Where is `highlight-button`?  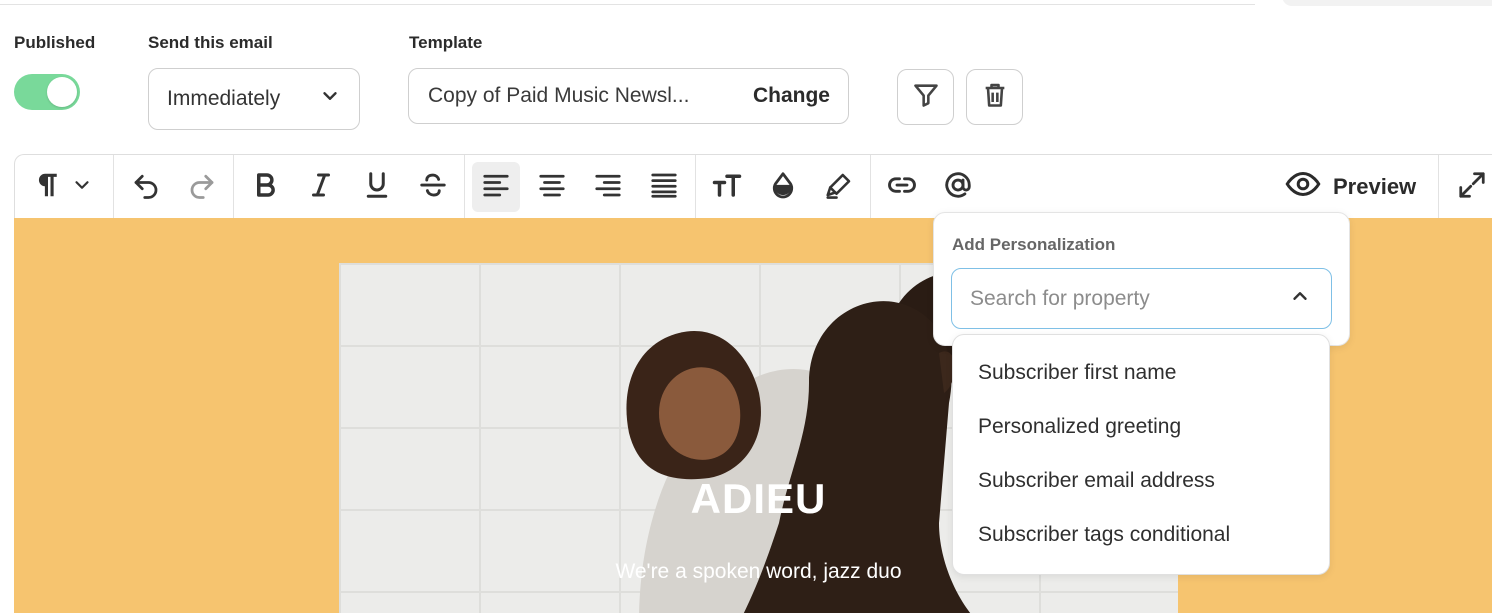
highlight-button is located at coordinates (839, 187).